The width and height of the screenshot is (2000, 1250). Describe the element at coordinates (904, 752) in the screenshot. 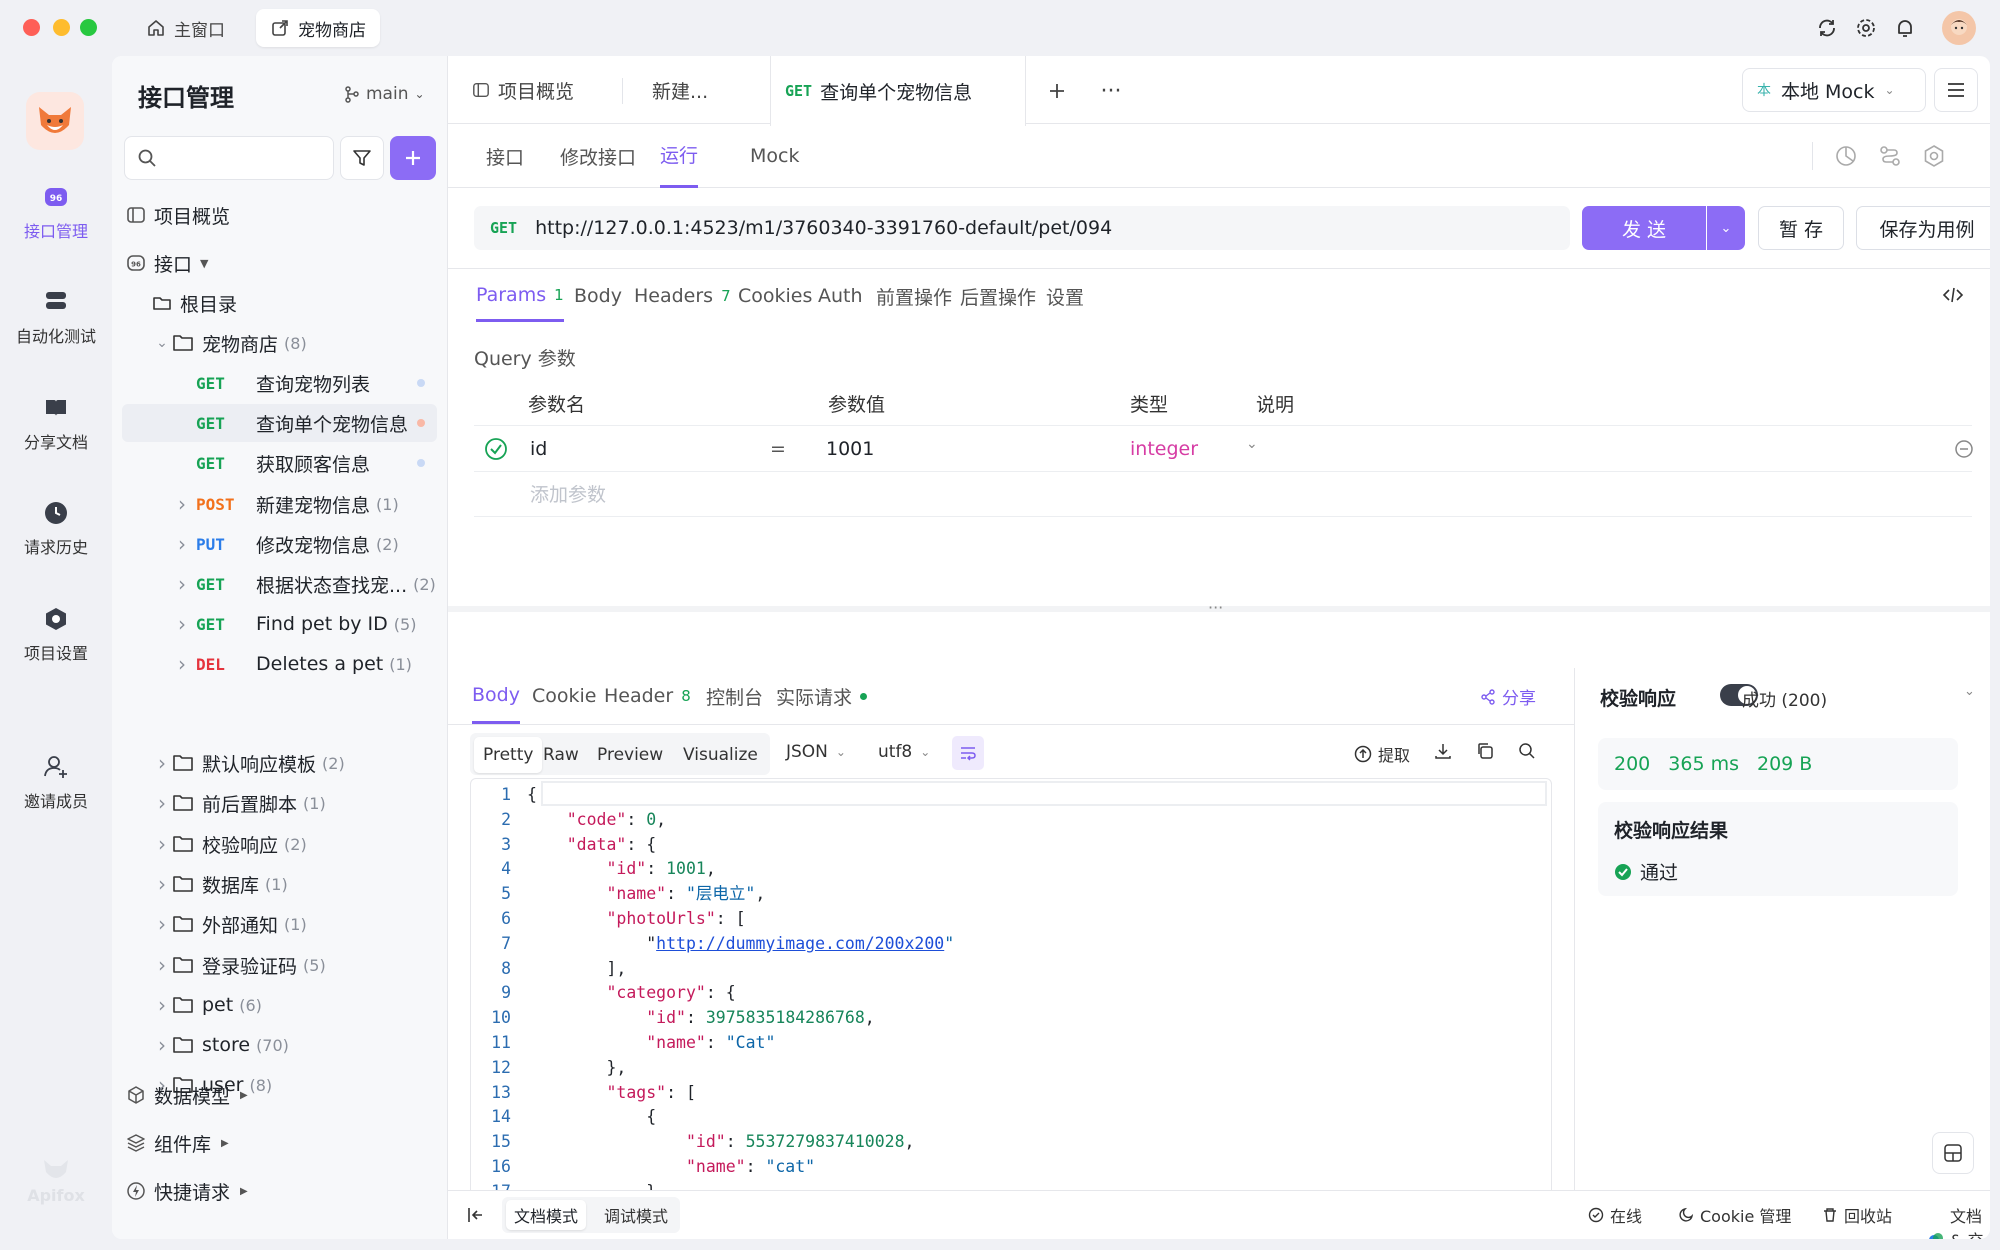

I see `encoding-select: utf8 ⌄` at that location.